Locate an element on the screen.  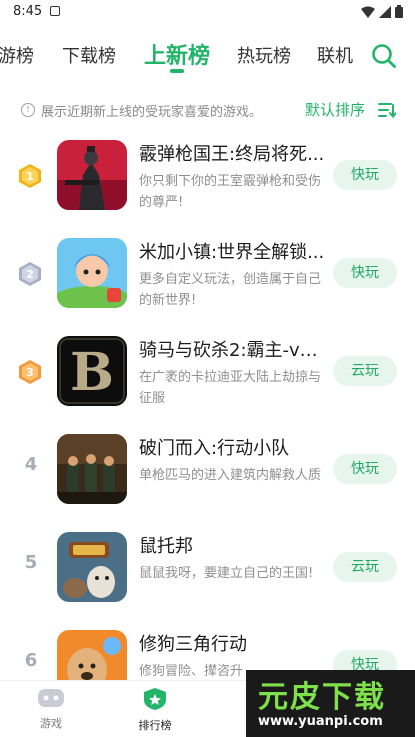
rank-number: 1 is located at coordinates (30, 176).